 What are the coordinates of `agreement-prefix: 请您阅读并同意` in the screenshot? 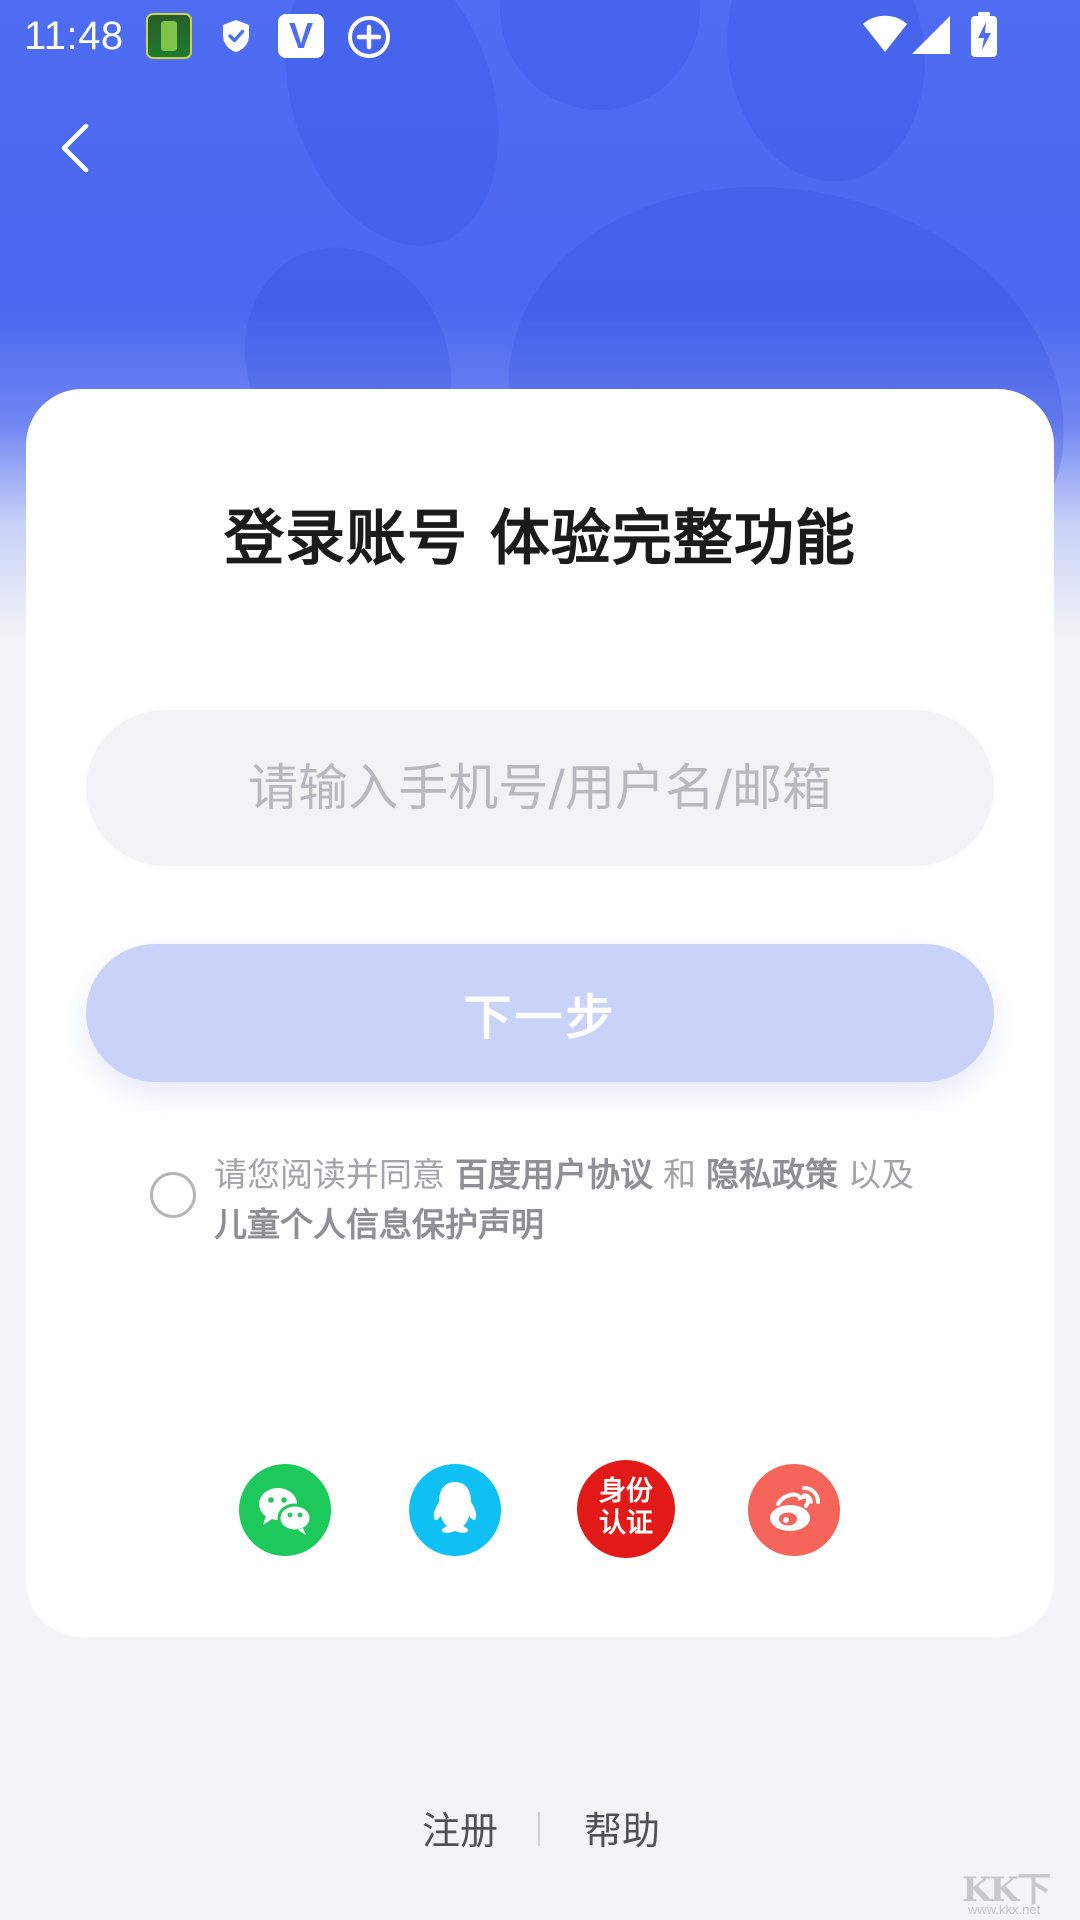 It's located at (329, 1174).